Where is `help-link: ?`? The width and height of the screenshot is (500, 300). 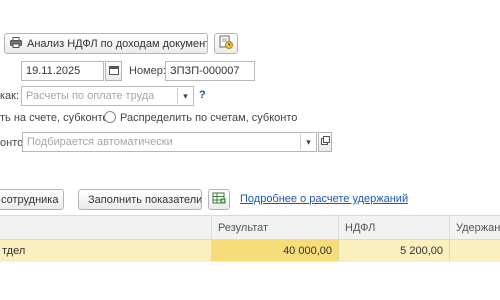 help-link: ? is located at coordinates (202, 95).